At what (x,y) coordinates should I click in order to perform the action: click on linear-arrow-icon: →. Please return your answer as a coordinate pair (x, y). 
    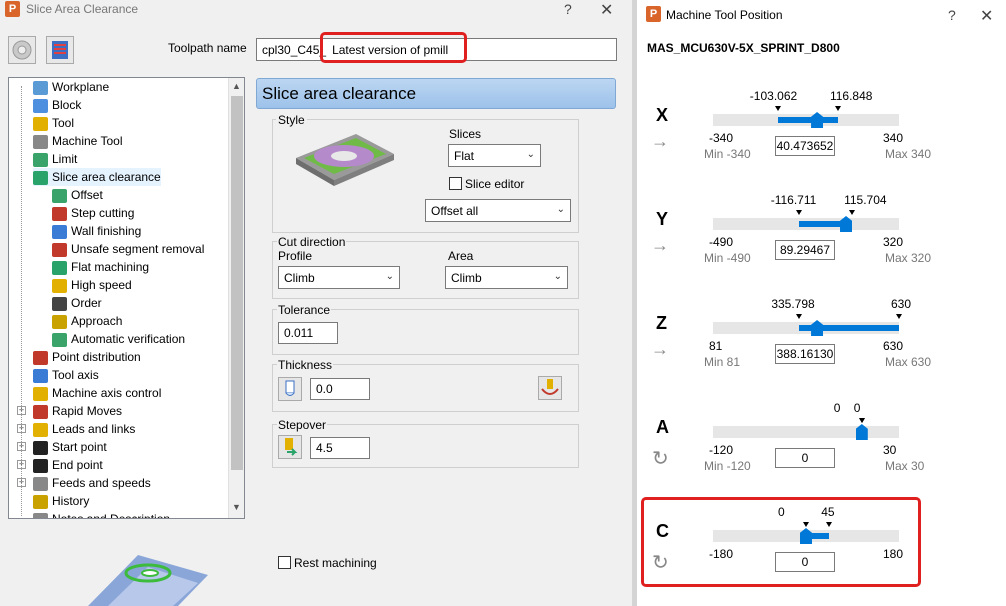
    Looking at the image, I should click on (660, 141).